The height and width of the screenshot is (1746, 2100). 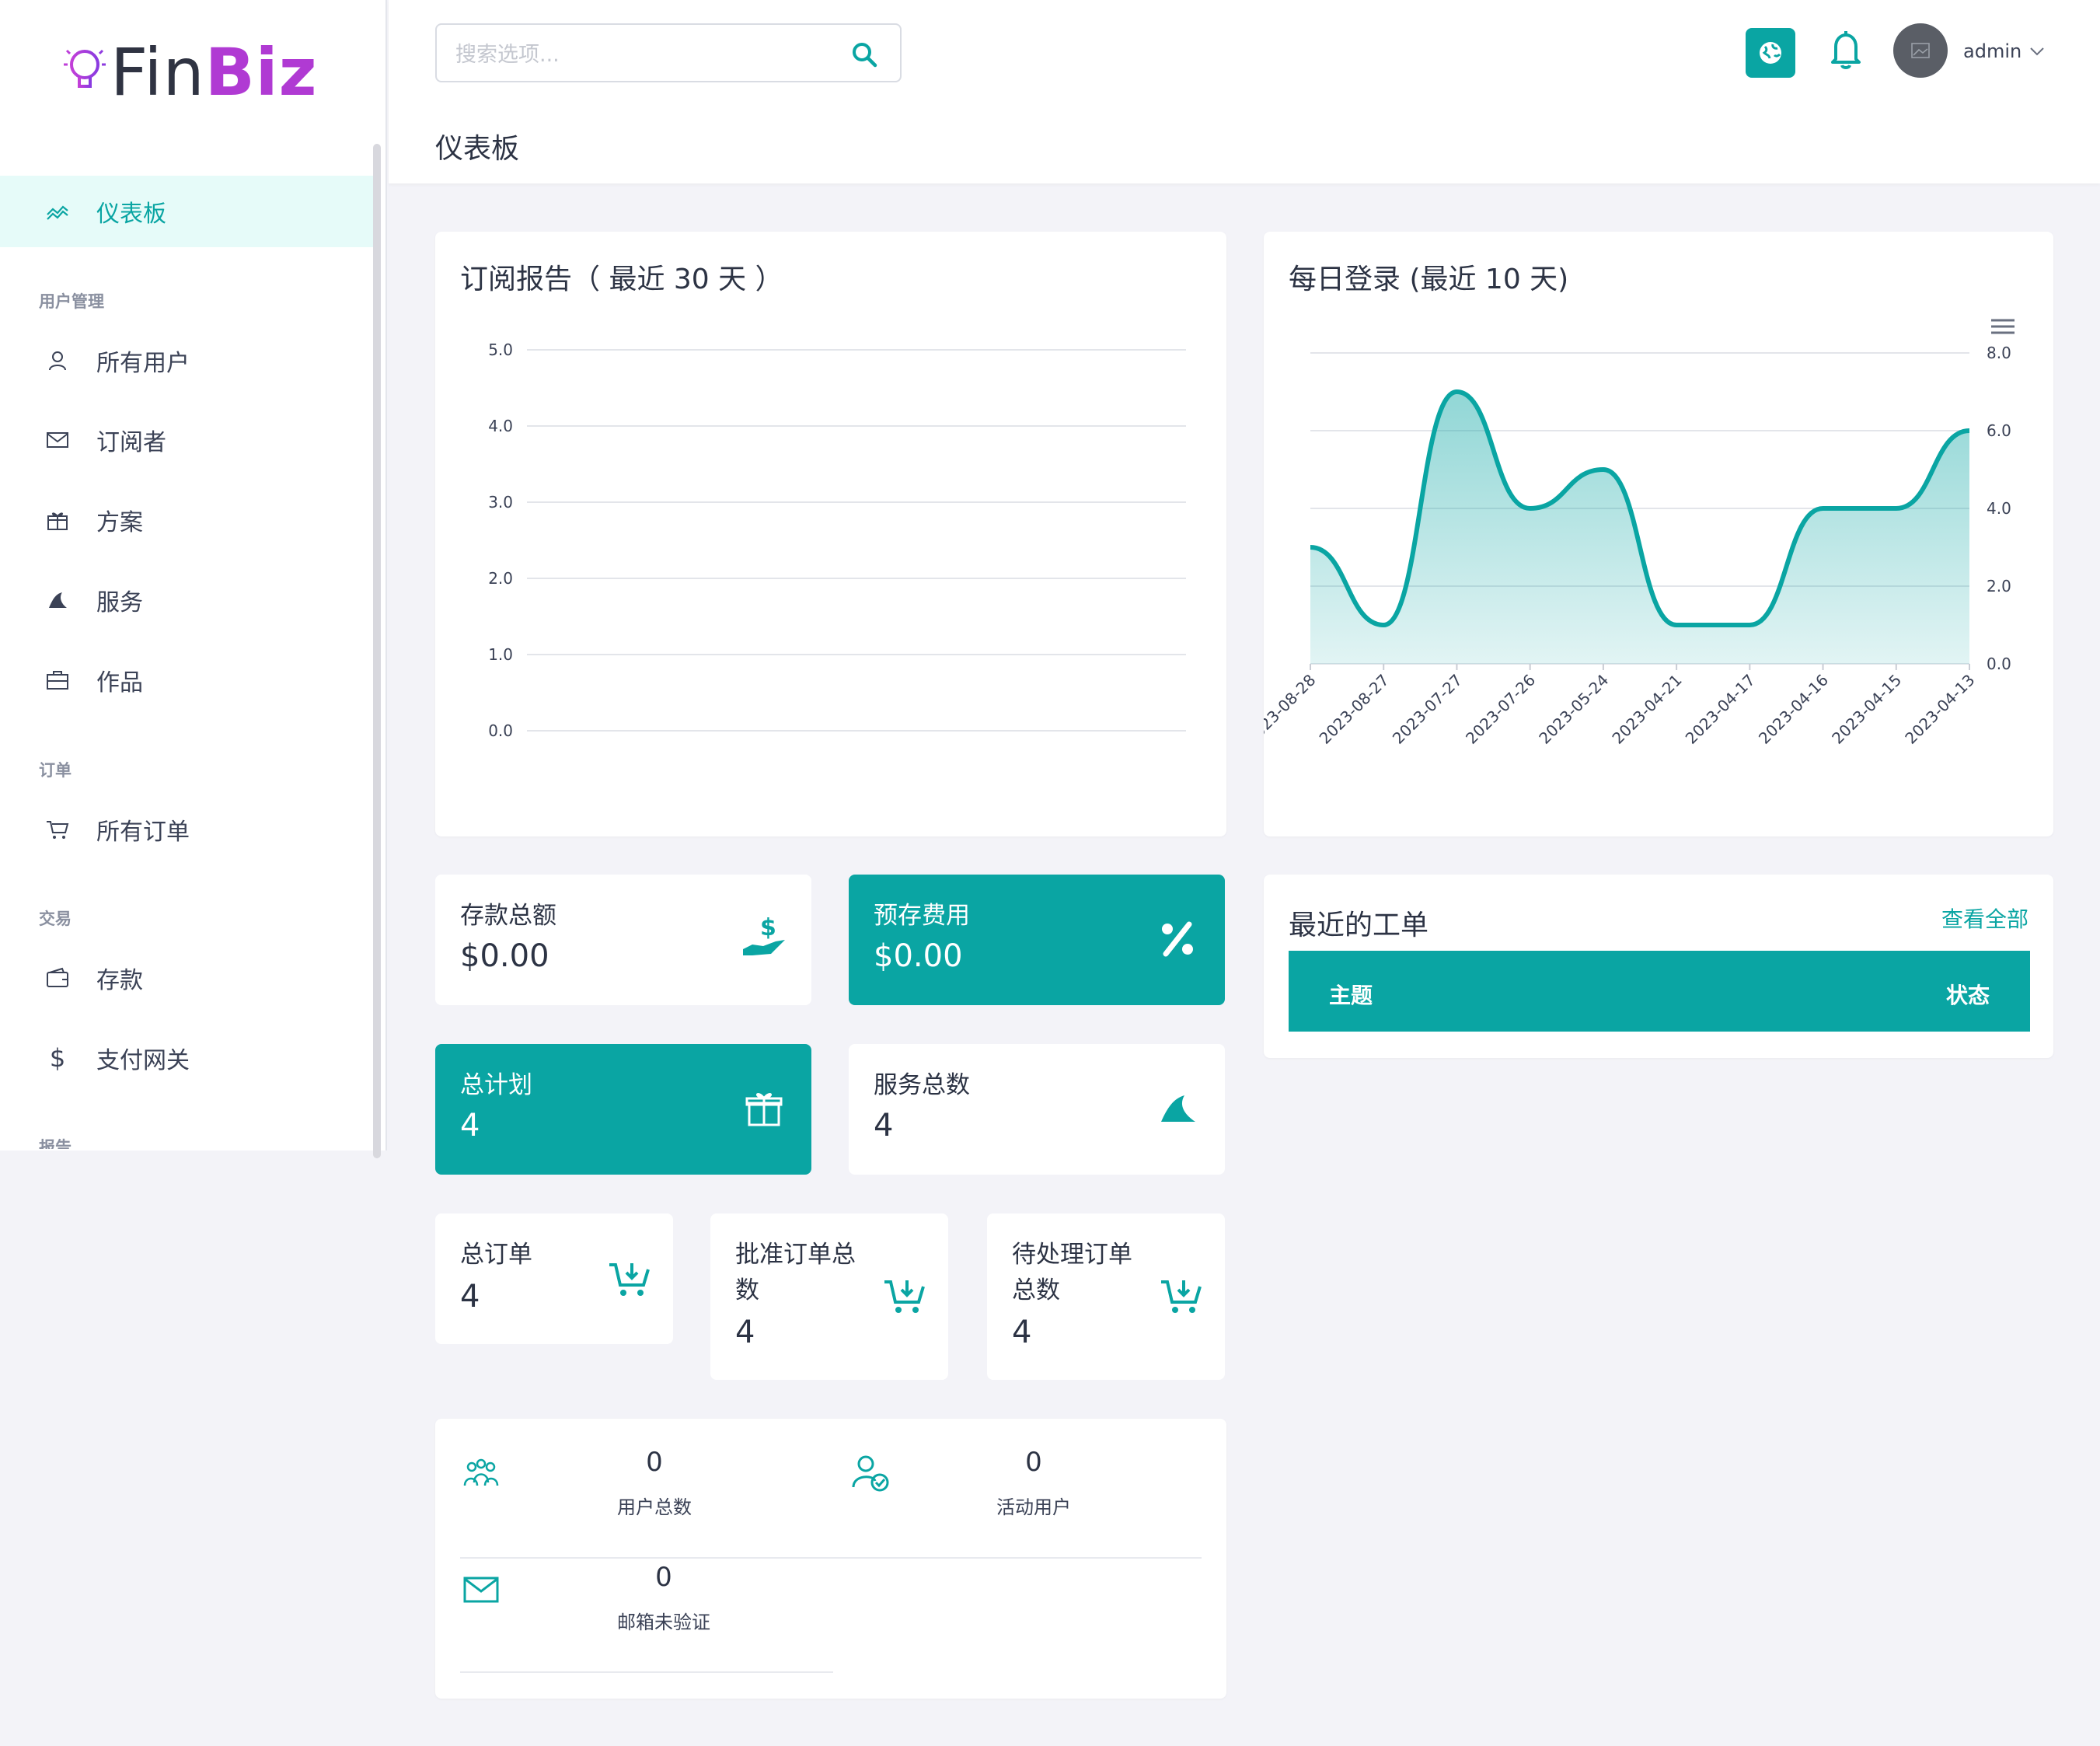 What do you see at coordinates (1106, 1297) in the screenshot?
I see `pending-orders-card: 待处理订单总数 4` at bounding box center [1106, 1297].